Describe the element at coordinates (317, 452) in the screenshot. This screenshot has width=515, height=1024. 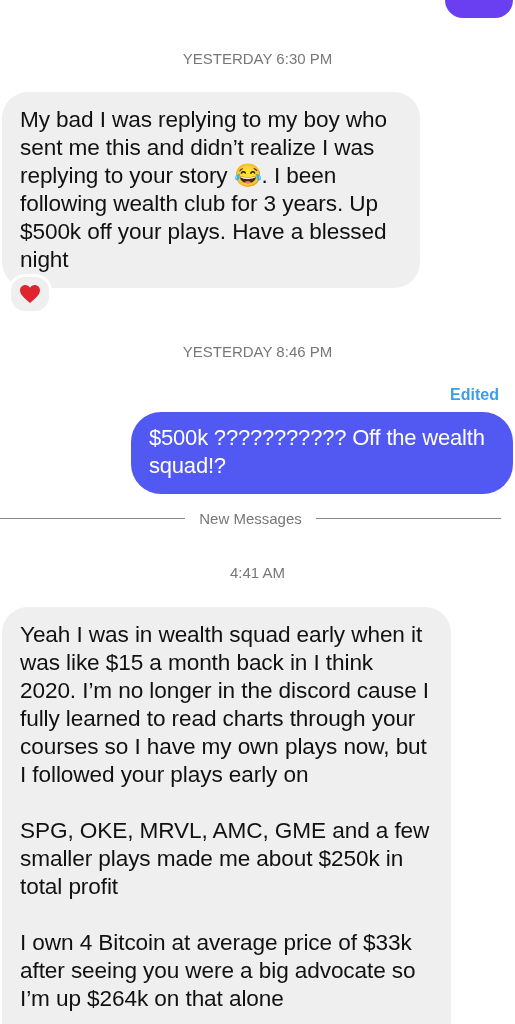
I see `message-text: $500k ??????????? Off the wealth squad!?` at that location.